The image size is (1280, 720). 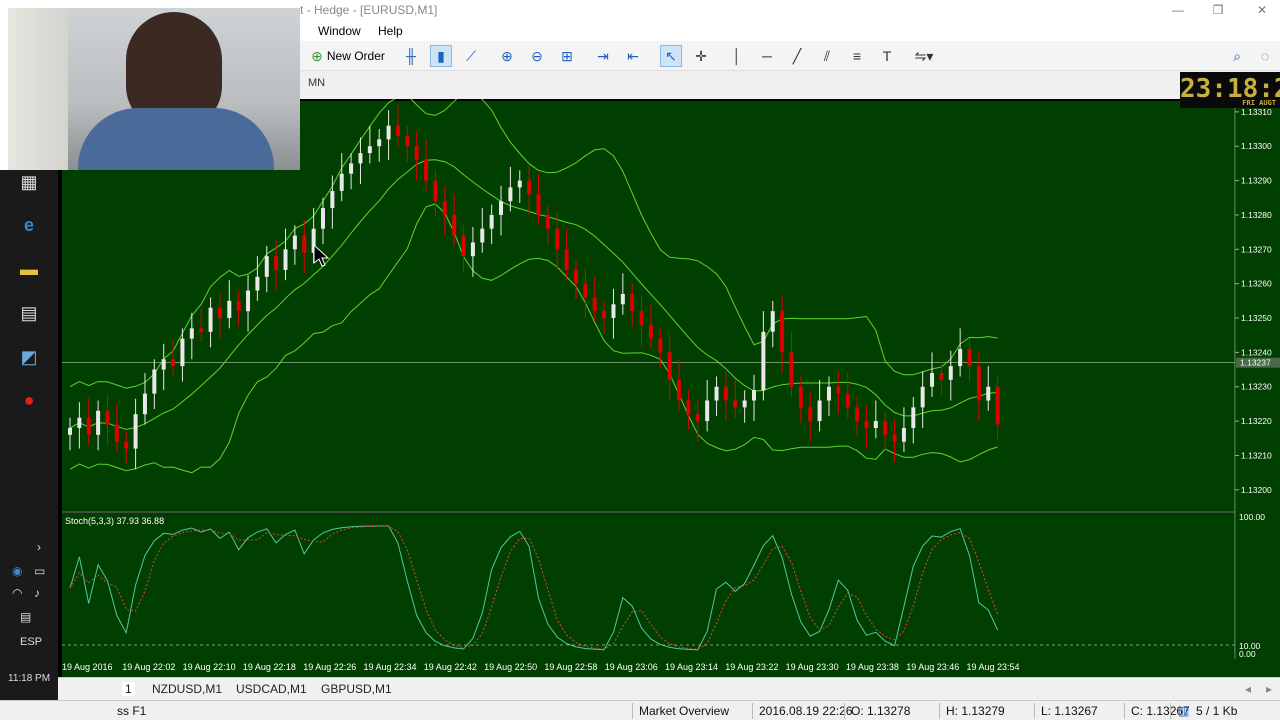 I want to click on stoch-label: Stoch(5,3,3) 37.93 36.88, so click(x=114, y=521).